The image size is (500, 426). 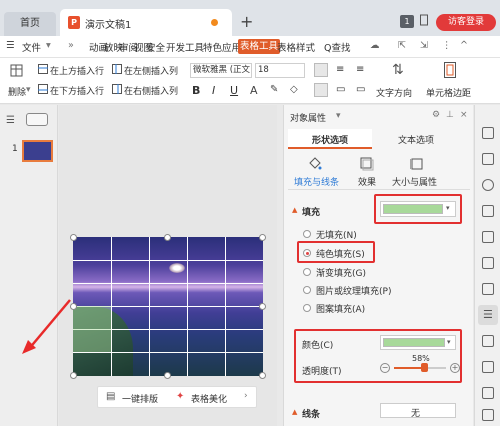 I want to click on insert-col-left-button: 在左侧插入列, so click(x=151, y=70).